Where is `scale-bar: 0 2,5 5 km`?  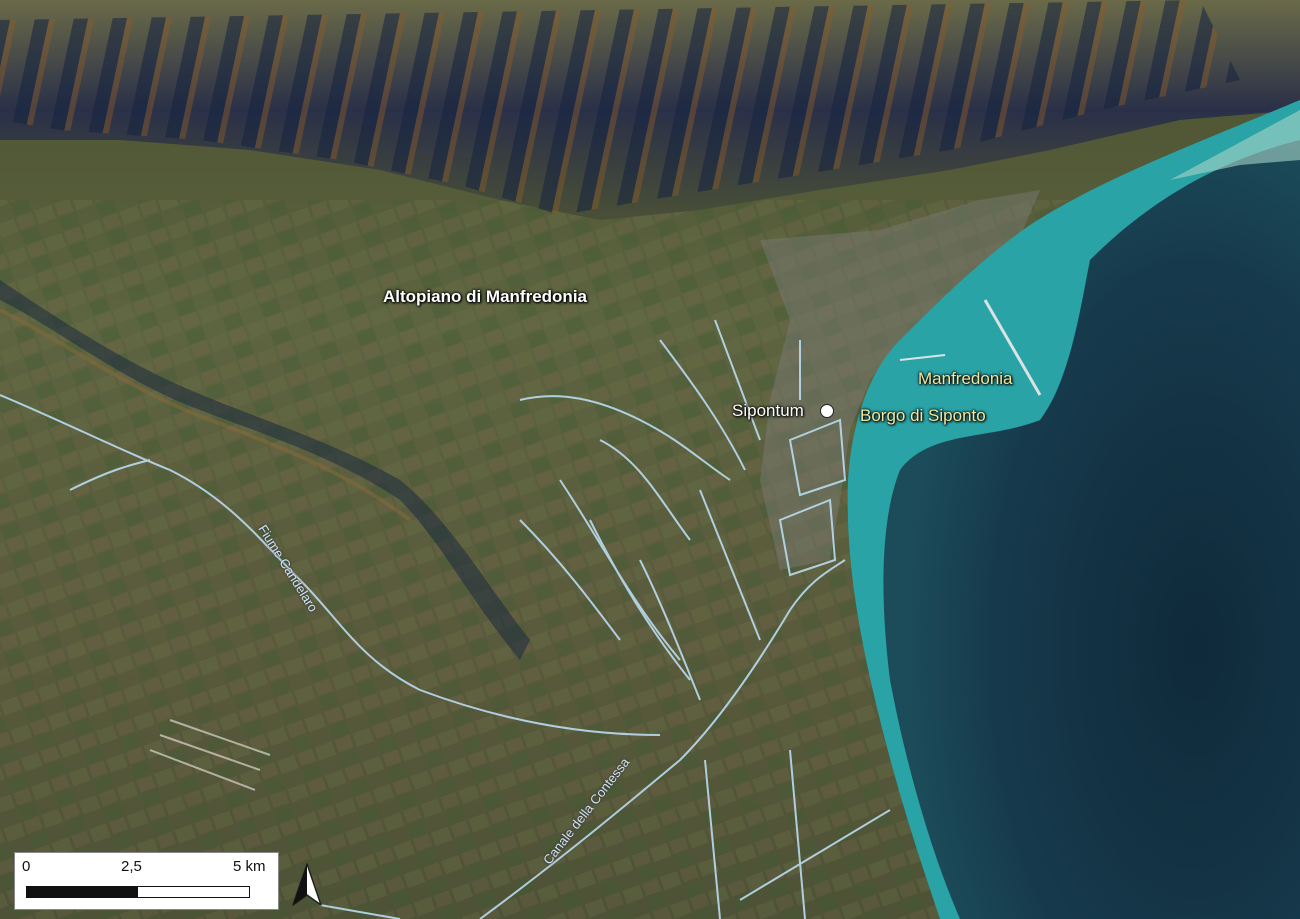 scale-bar: 0 2,5 5 km is located at coordinates (146, 881).